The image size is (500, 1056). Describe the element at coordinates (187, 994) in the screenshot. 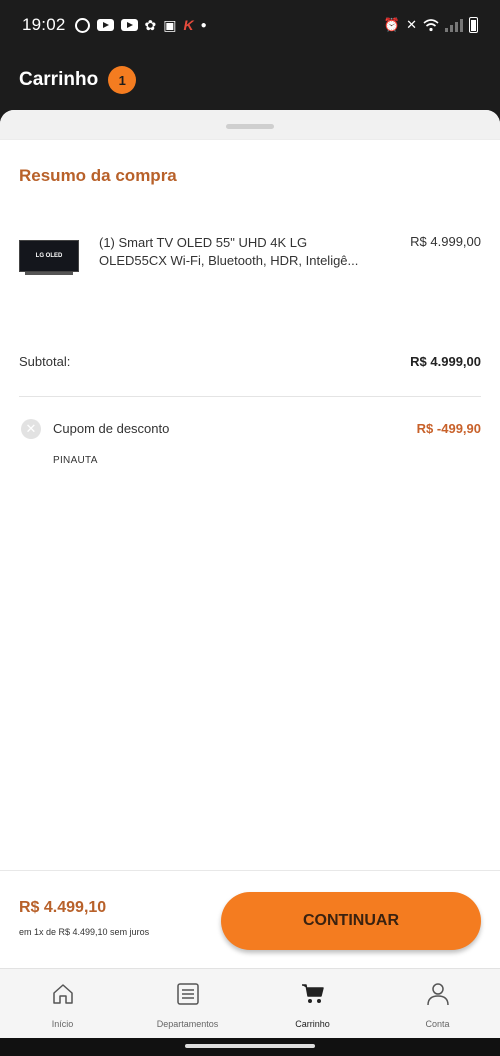

I see `list-icon` at that location.